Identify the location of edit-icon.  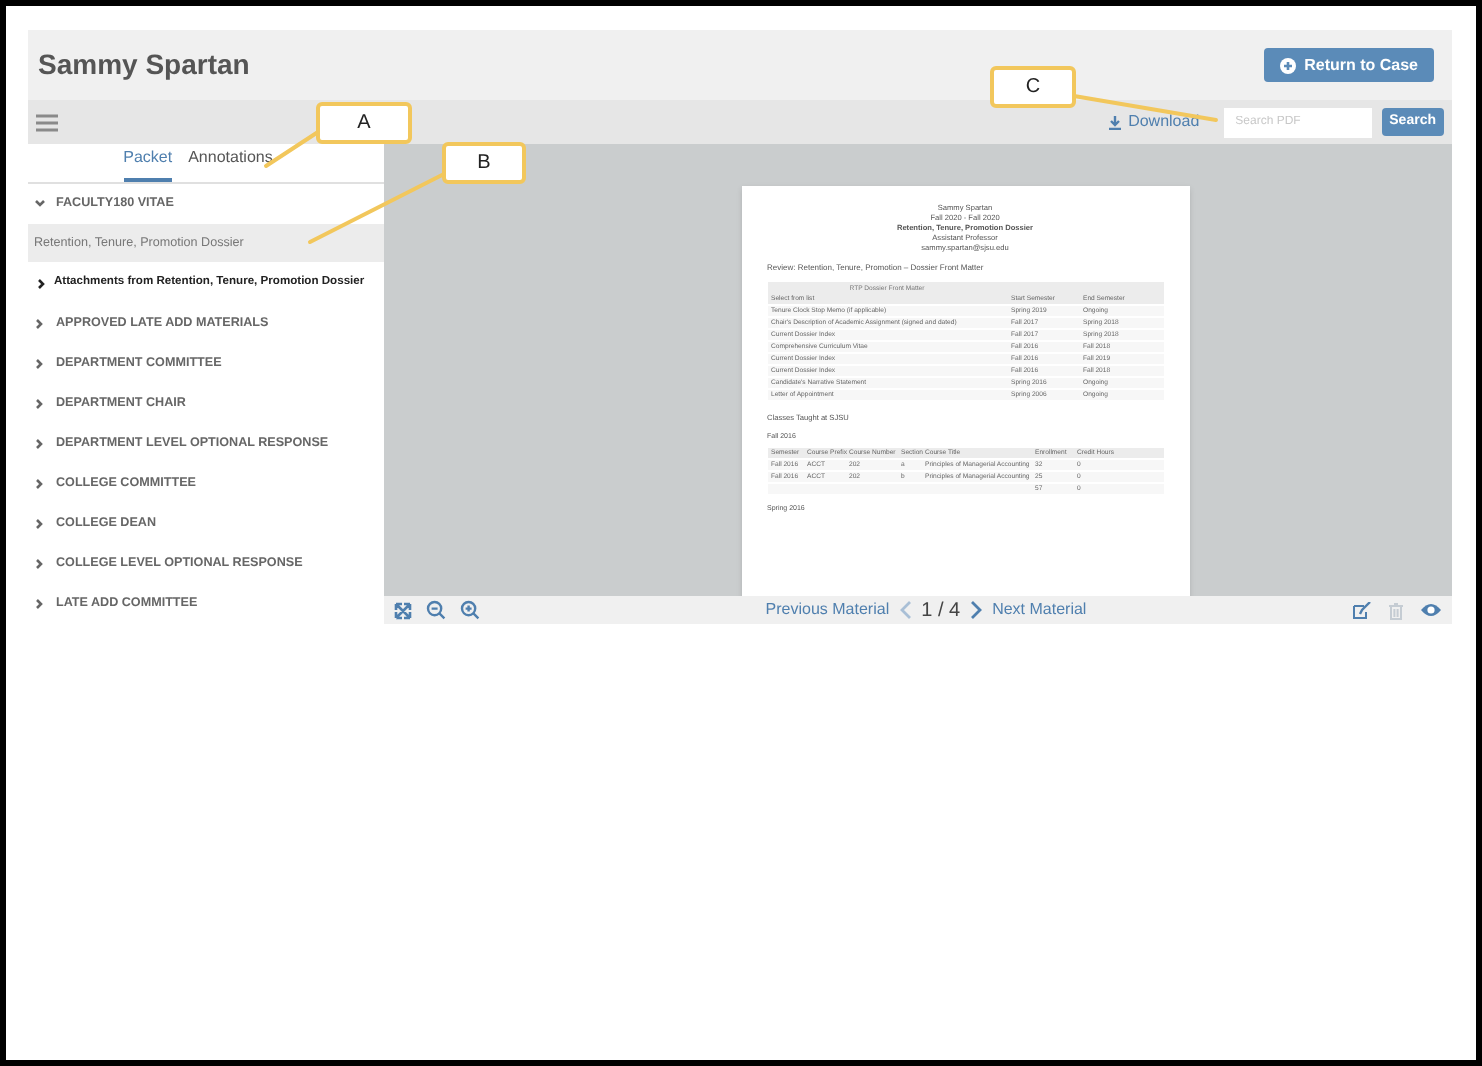
(1362, 610).